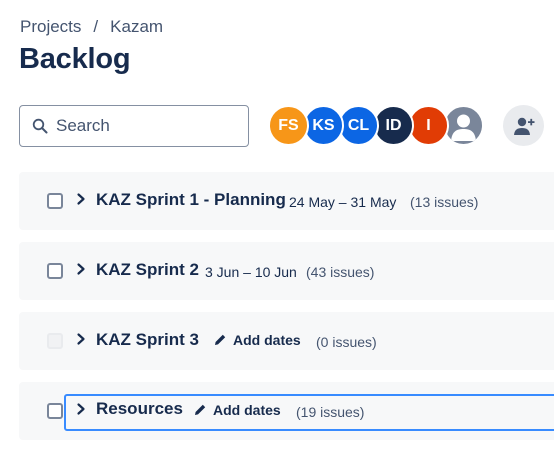 This screenshot has width=554, height=466. What do you see at coordinates (40, 126) in the screenshot?
I see `search-icon` at bounding box center [40, 126].